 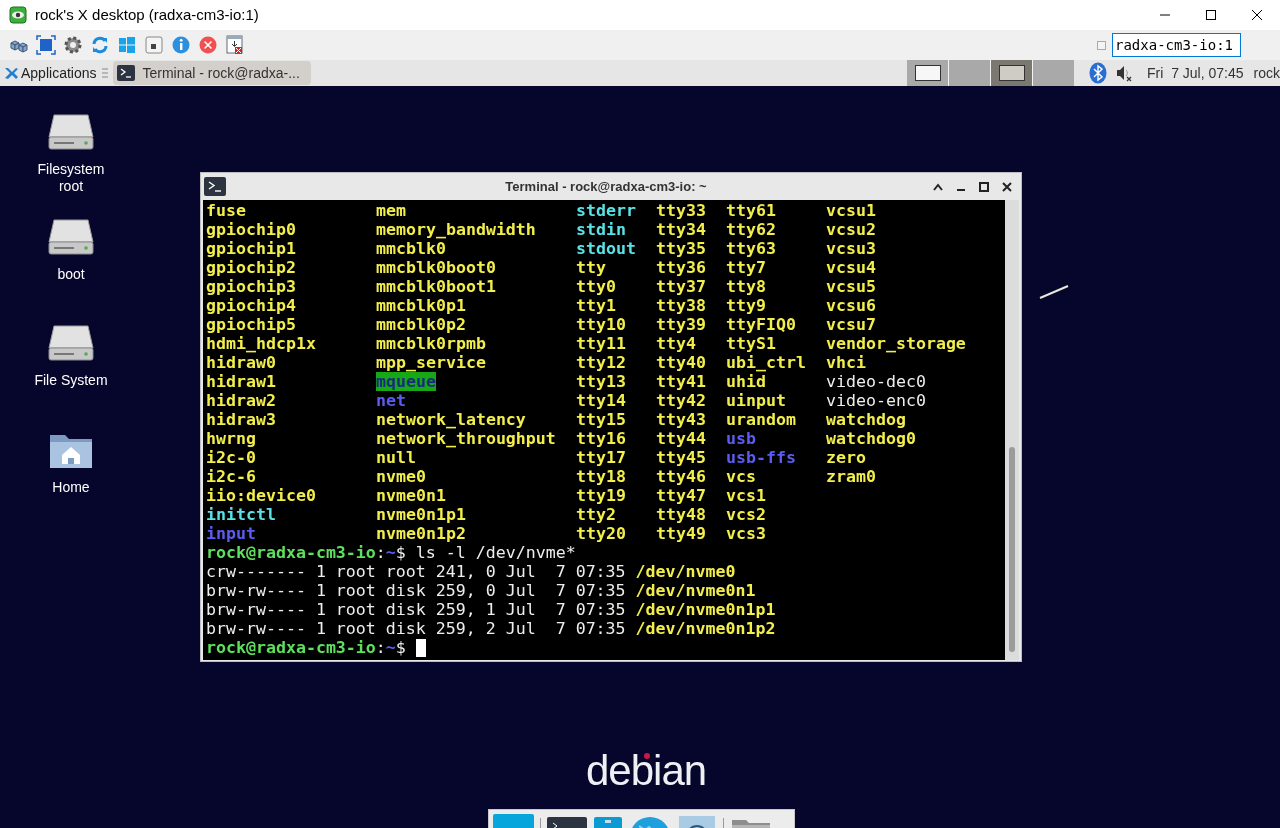 I want to click on chevron-up-icon, so click(x=937, y=186).